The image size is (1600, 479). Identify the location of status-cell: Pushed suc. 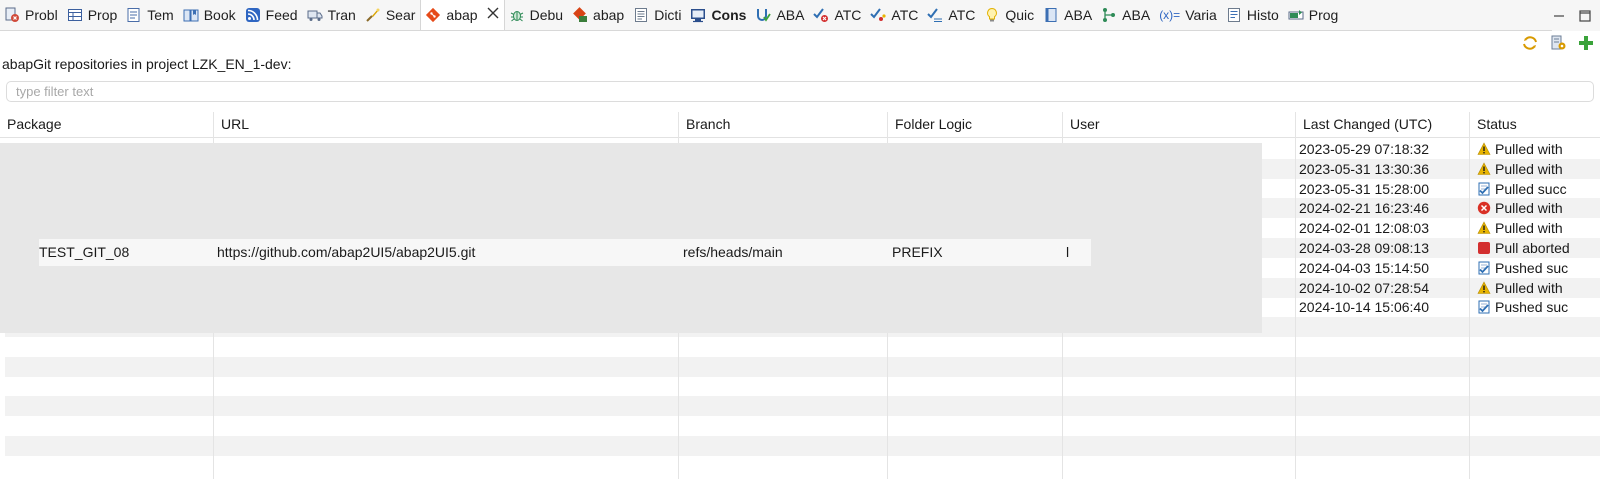
(1538, 307).